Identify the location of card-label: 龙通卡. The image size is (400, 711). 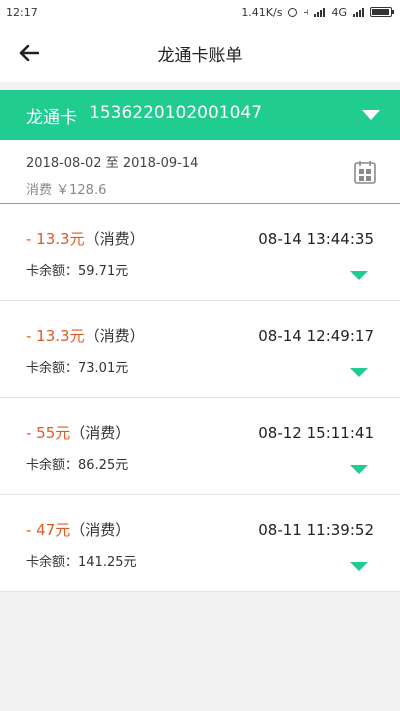
(51, 117).